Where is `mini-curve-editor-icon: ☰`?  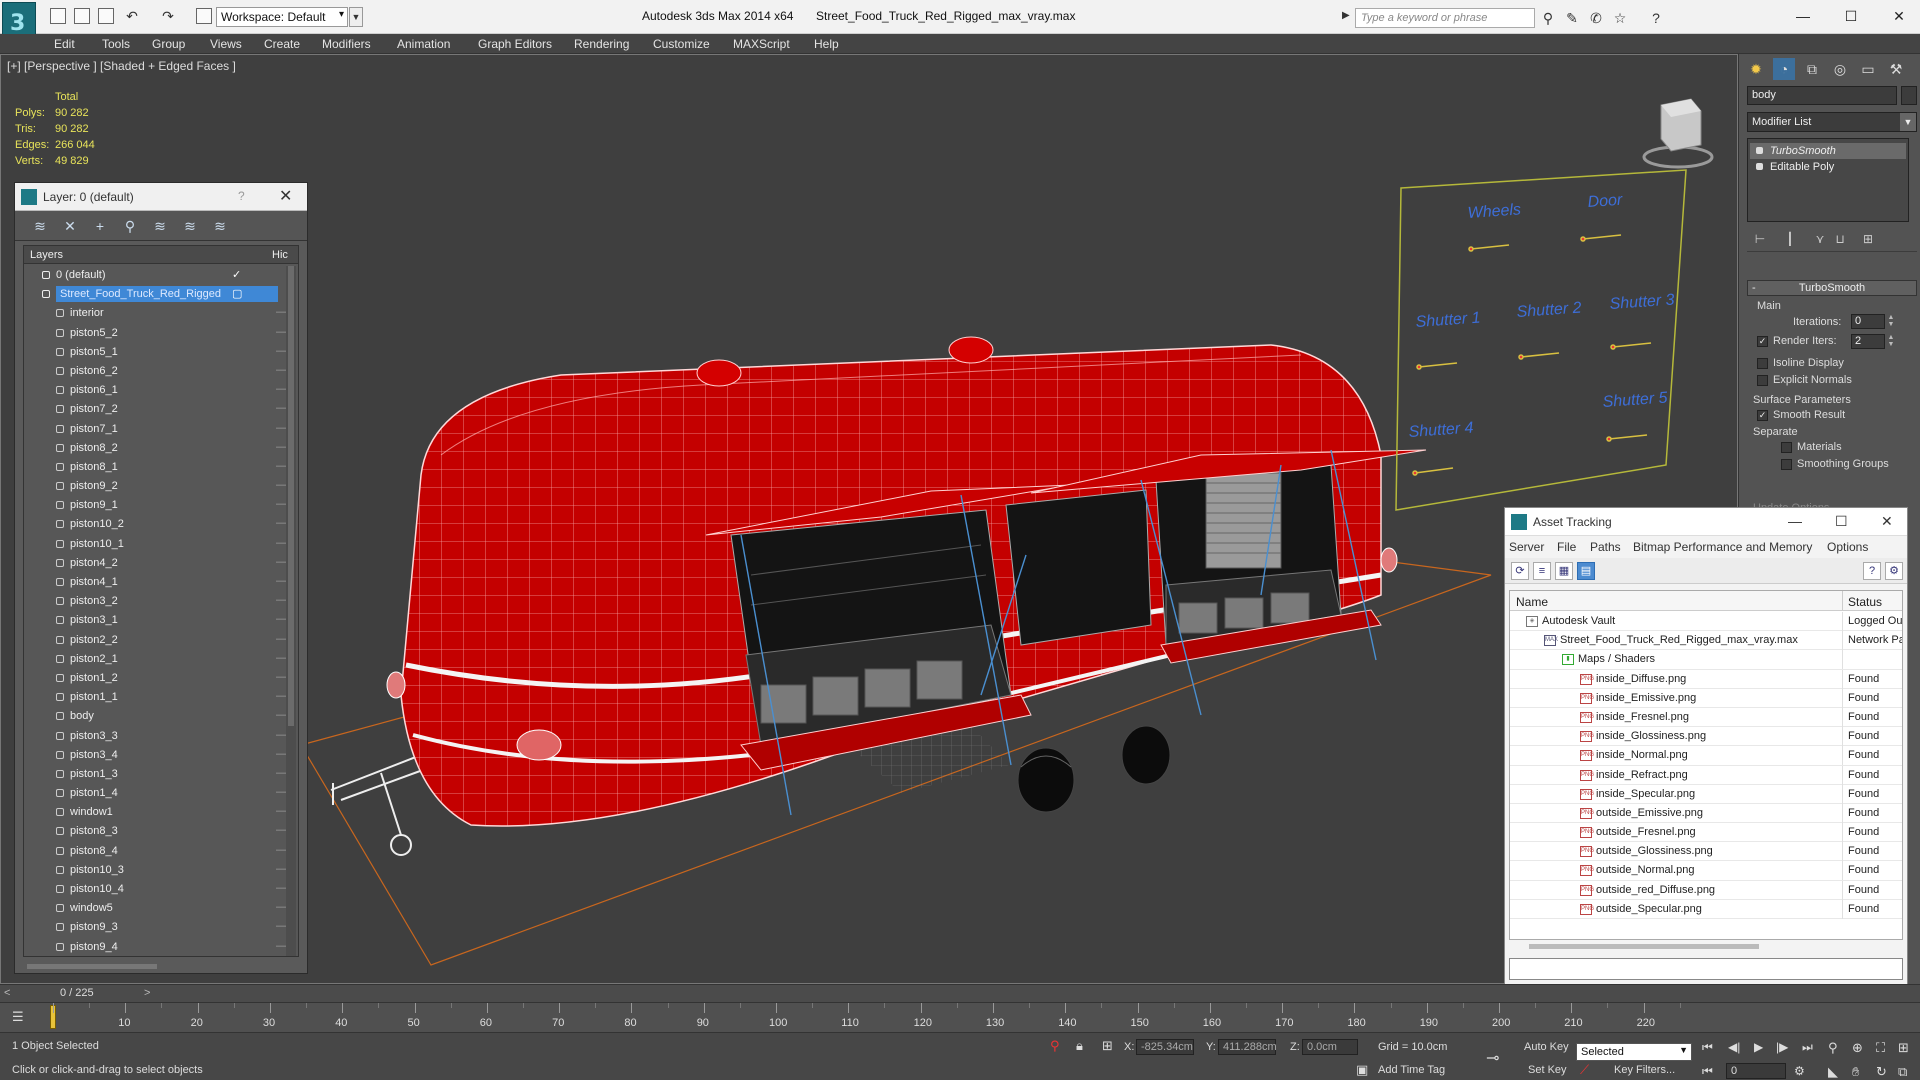
mini-curve-editor-icon: ☰ is located at coordinates (18, 1017).